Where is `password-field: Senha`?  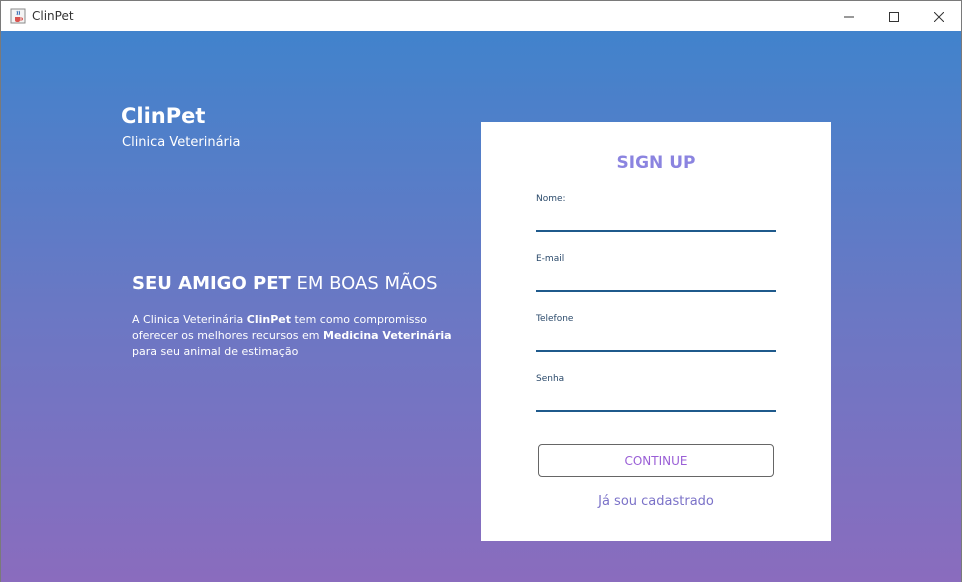
password-field: Senha is located at coordinates (656, 394).